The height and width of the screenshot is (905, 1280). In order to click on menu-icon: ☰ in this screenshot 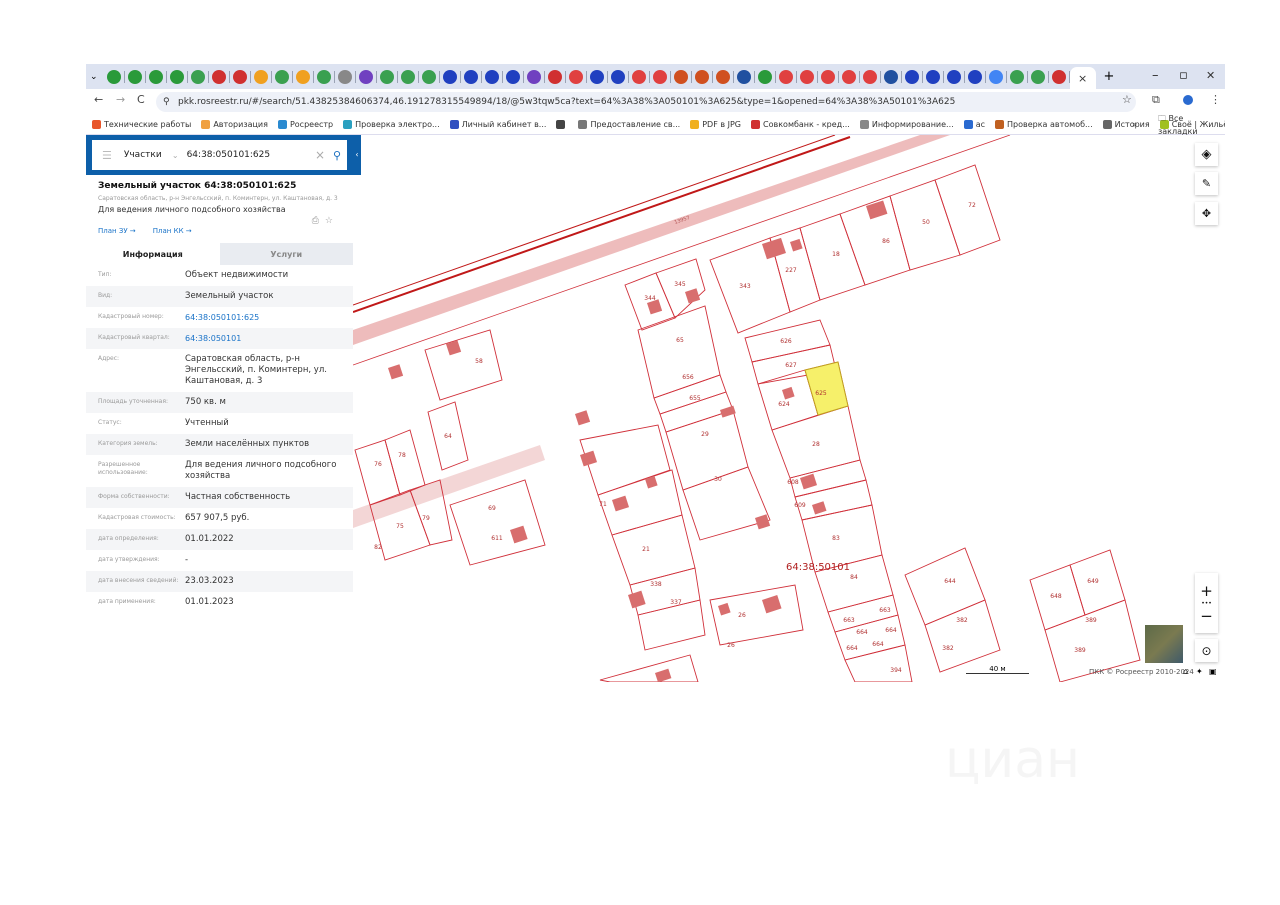, I will do `click(107, 155)`.